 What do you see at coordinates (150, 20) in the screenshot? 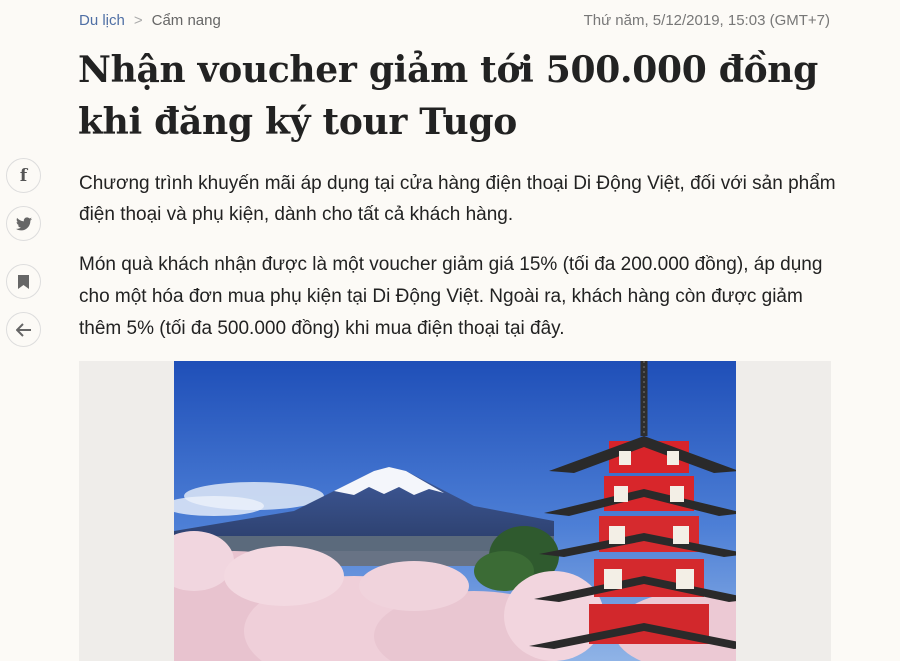
I see `breadcrumb: Du lịch > Cẩm nang` at bounding box center [150, 20].